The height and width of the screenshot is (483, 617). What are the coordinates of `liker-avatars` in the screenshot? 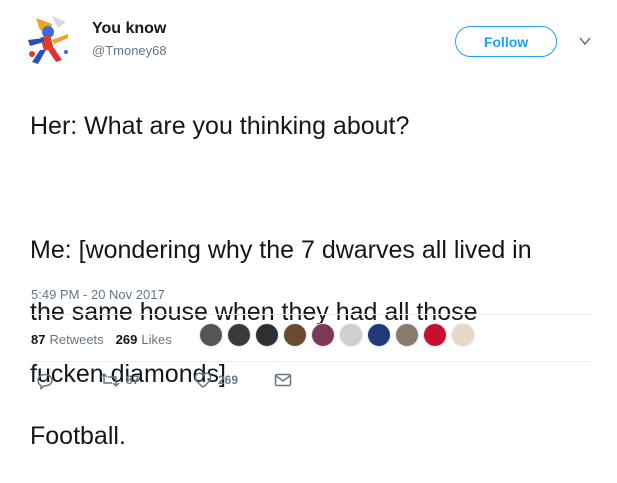 It's located at (339, 335).